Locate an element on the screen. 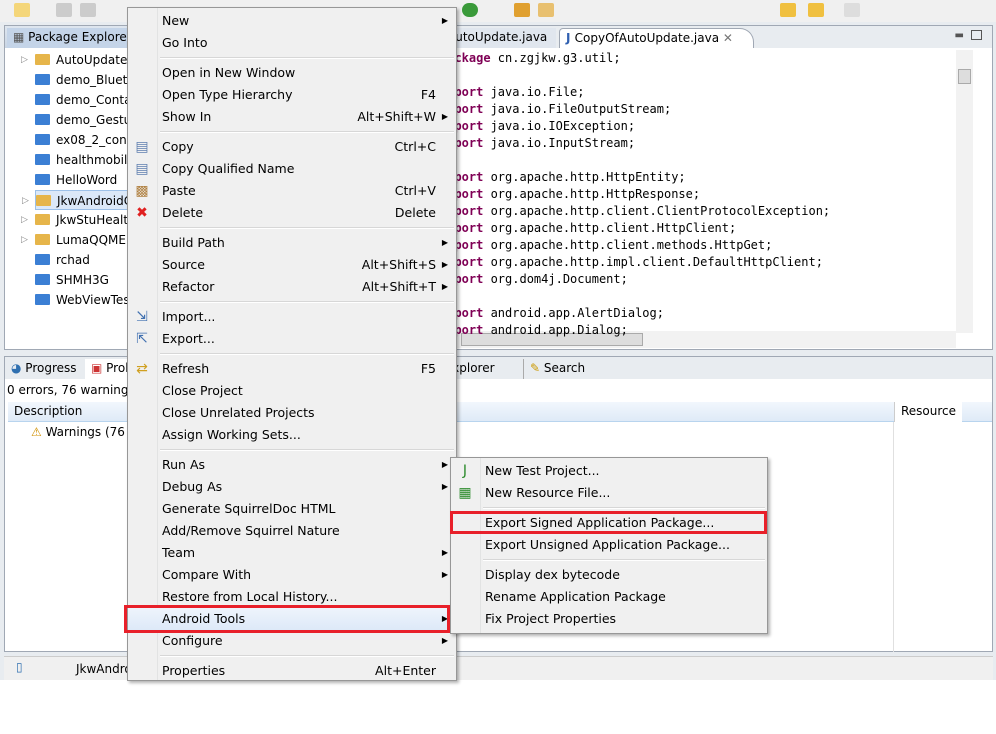  copy-icon: ▤ is located at coordinates (142, 147).